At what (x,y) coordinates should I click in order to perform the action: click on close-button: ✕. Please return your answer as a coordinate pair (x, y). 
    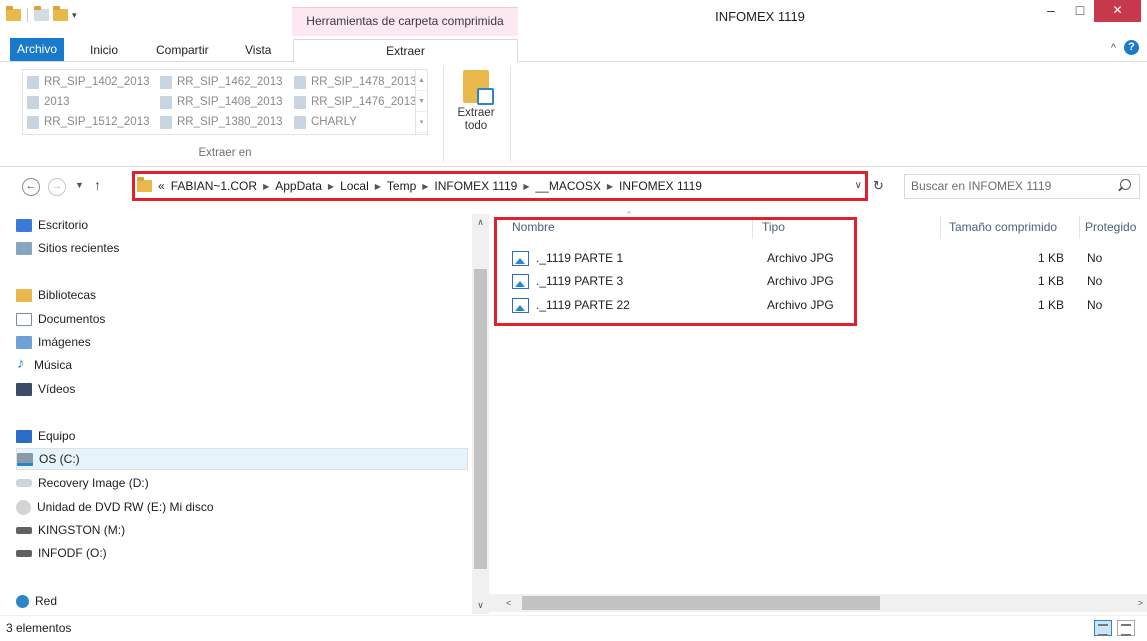
    Looking at the image, I should click on (1117, 11).